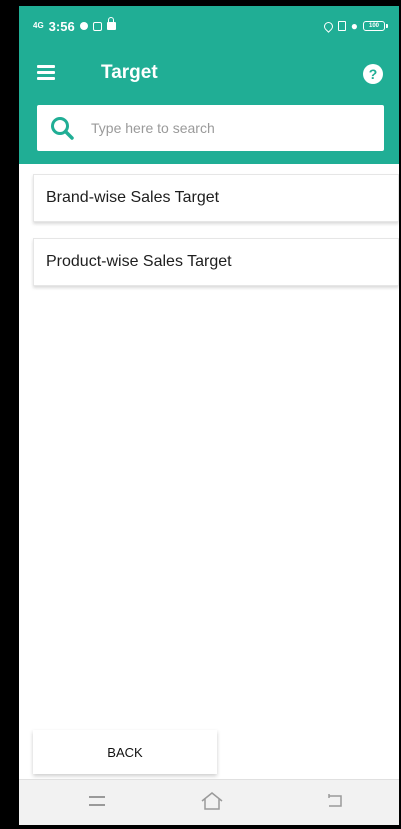  What do you see at coordinates (336, 801) in the screenshot?
I see `back-nav-icon` at bounding box center [336, 801].